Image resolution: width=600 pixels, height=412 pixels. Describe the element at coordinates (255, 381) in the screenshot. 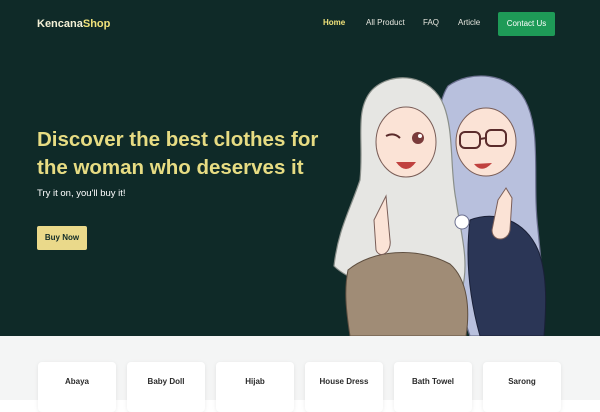

I see `category-label: Hijab` at that location.